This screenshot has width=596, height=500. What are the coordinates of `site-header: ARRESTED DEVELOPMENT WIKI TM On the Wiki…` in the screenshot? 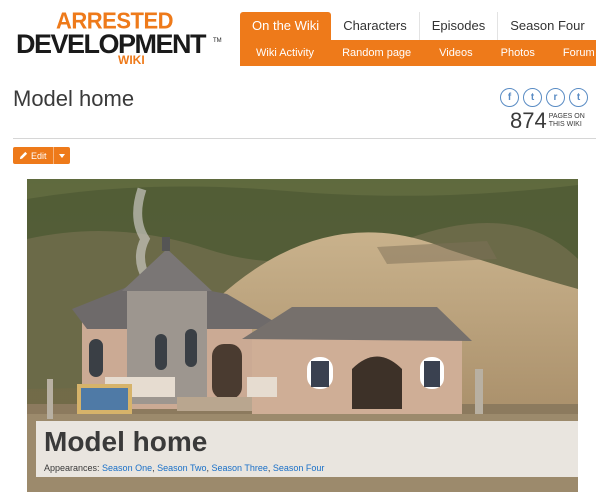 It's located at (298, 35).